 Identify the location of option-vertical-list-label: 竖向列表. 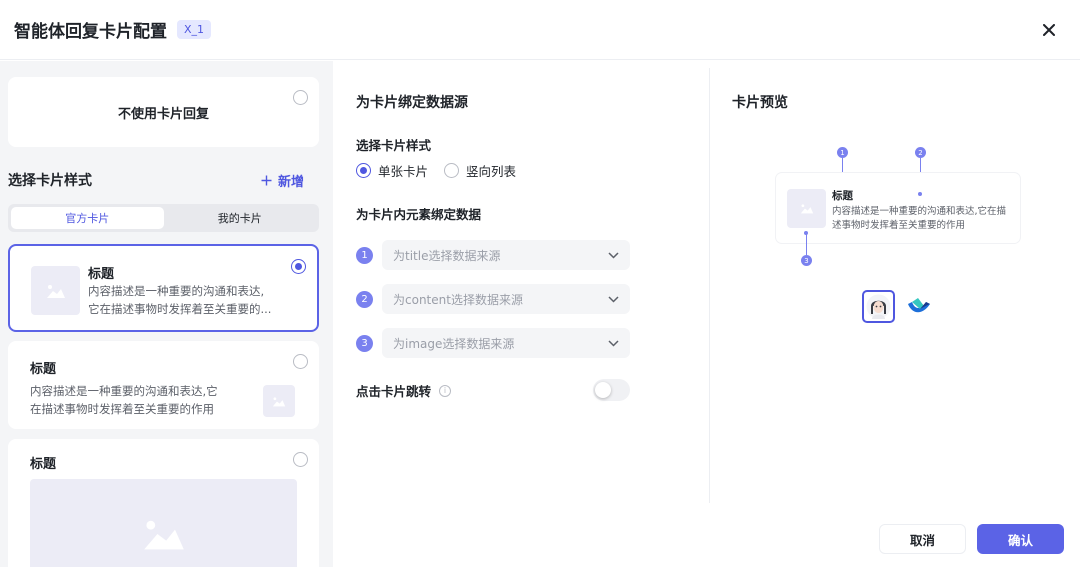
(491, 171).